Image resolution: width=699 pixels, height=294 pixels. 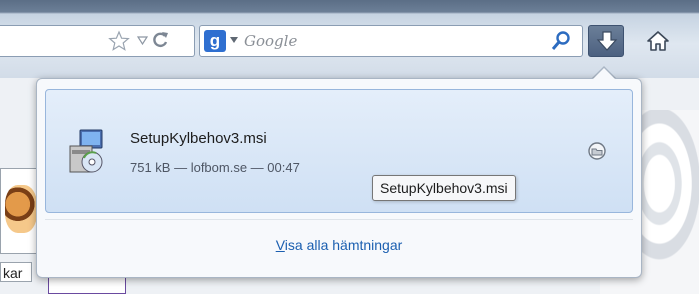 What do you see at coordinates (343, 245) in the screenshot?
I see `show-all-label: isa alla hämtningar` at bounding box center [343, 245].